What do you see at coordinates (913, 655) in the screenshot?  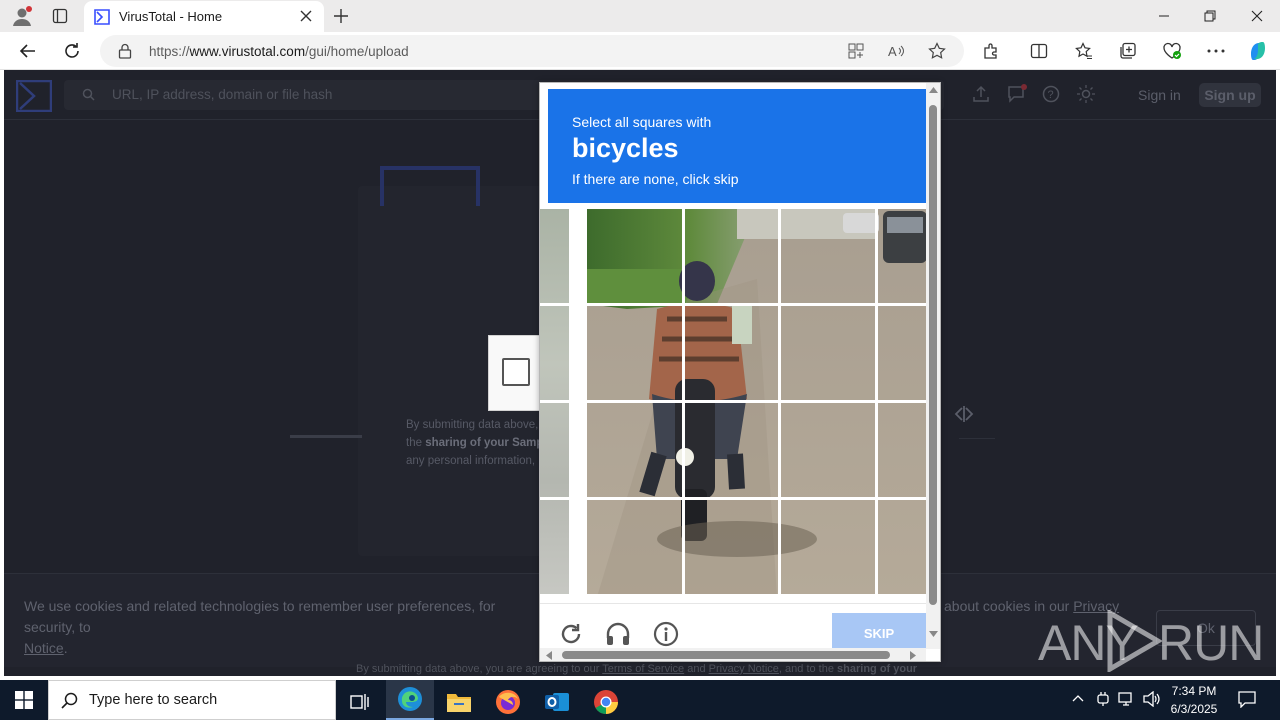 I see `scroll-right-icon` at bounding box center [913, 655].